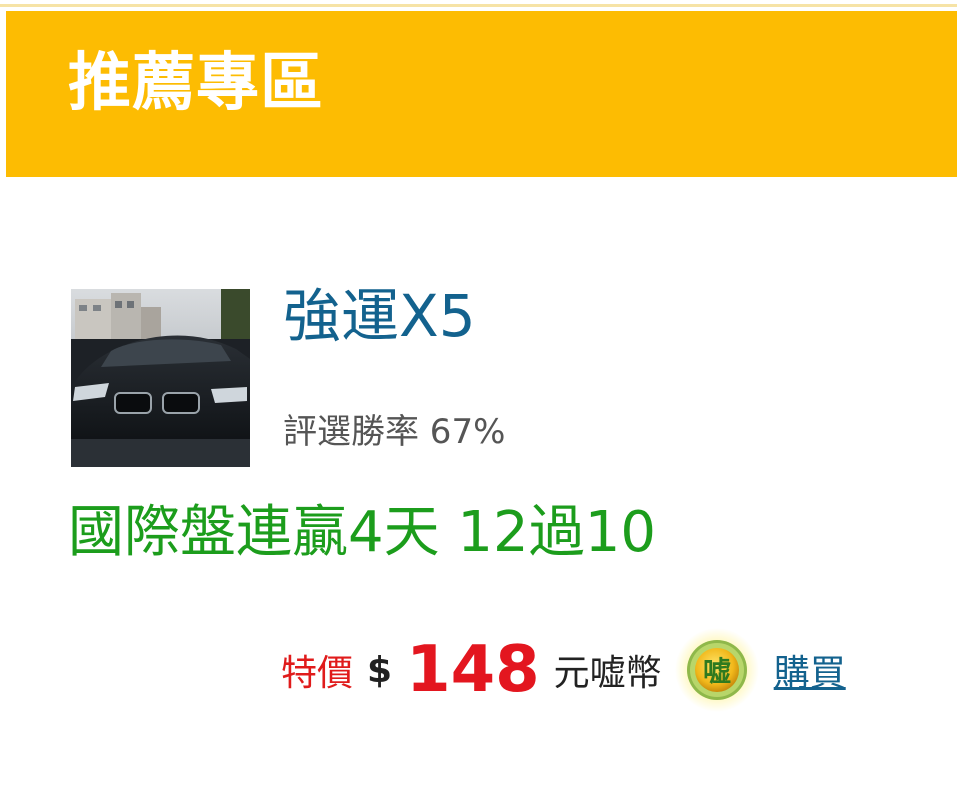 This screenshot has width=957, height=800. Describe the element at coordinates (317, 673) in the screenshot. I see `special-price-label: 特價` at that location.